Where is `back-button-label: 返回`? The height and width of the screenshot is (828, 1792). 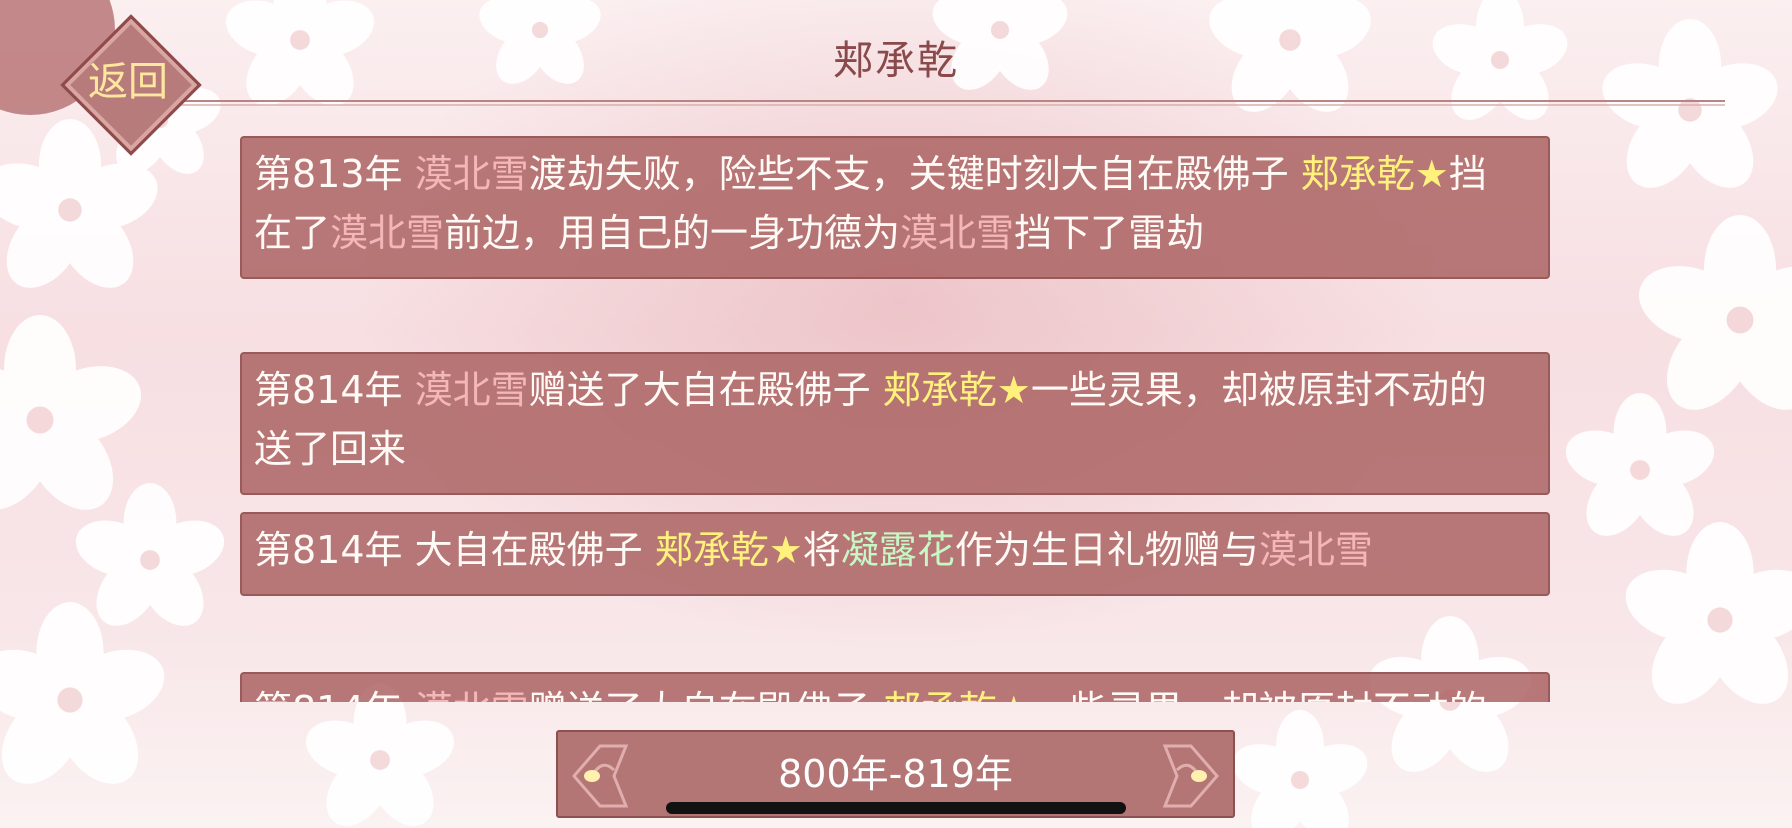
back-button-label: 返回 is located at coordinates (128, 82).